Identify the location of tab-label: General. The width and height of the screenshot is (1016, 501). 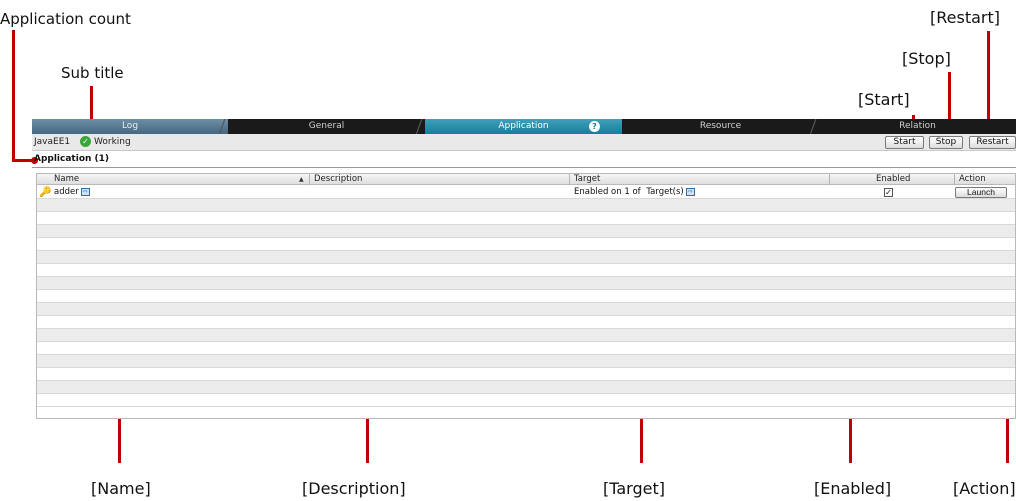
(326, 126).